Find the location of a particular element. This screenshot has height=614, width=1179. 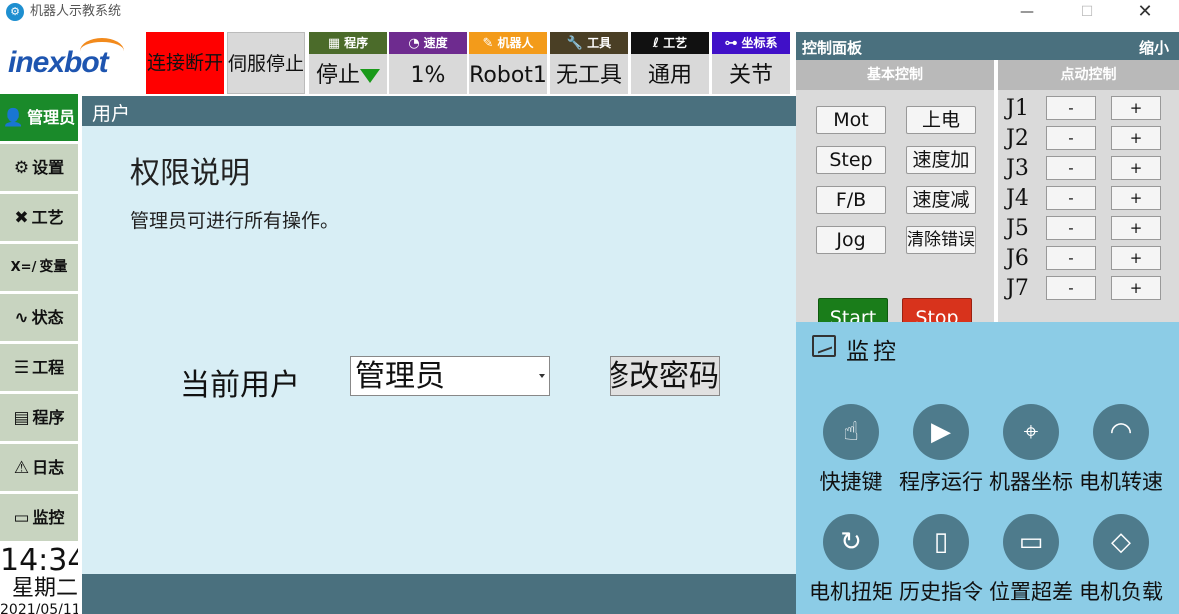

monitor-item-history: ▯ 历史指令 is located at coordinates (941, 560).